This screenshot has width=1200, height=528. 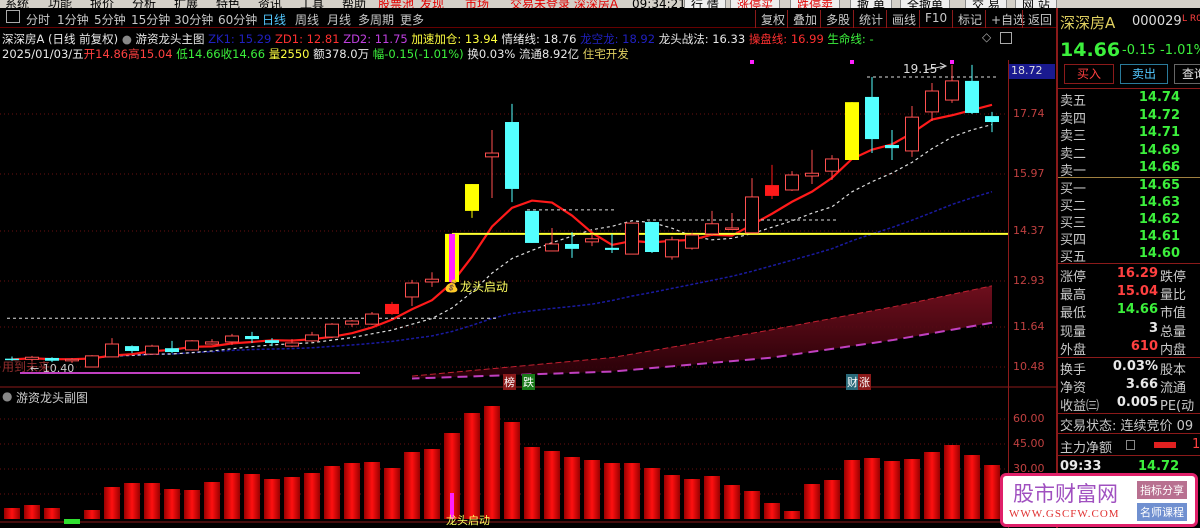 What do you see at coordinates (1029, 443) in the screenshot?
I see `sub-tick: 45.00` at bounding box center [1029, 443].